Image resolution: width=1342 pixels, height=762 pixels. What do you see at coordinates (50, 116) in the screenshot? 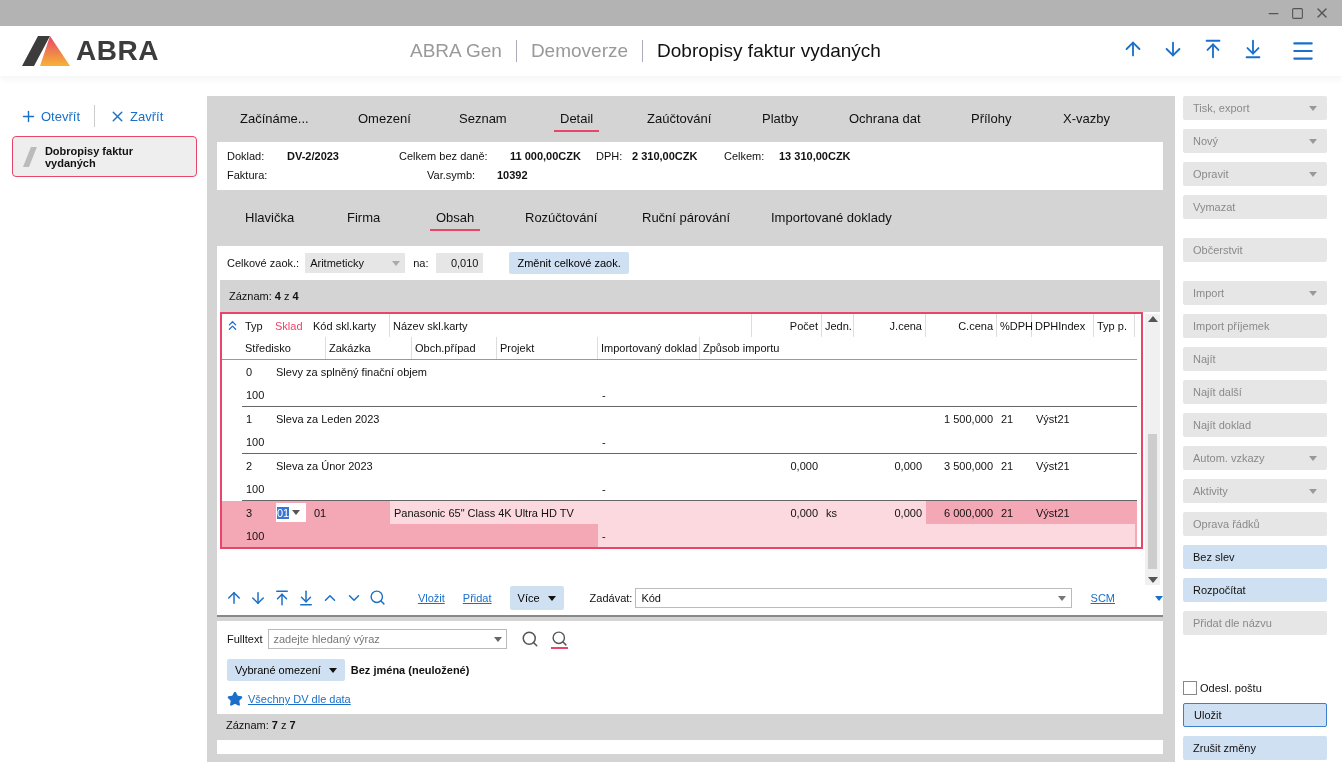
I see `open-button: Otevřít` at bounding box center [50, 116].